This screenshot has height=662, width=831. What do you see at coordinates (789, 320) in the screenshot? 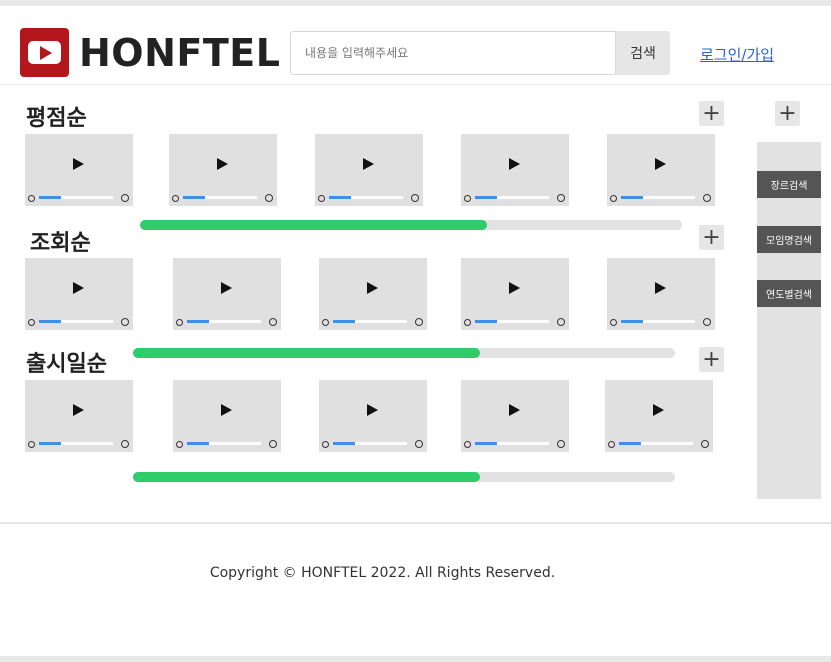
I see `sidebar: 장르검색 모임명검색 연도별검색` at bounding box center [789, 320].